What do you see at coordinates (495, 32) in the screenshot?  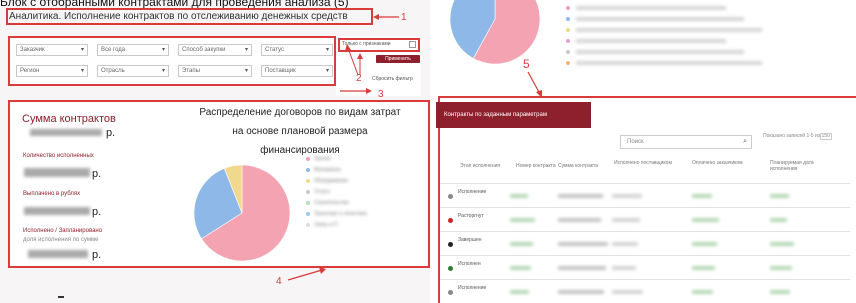 I see `top-right-pie-chart` at bounding box center [495, 32].